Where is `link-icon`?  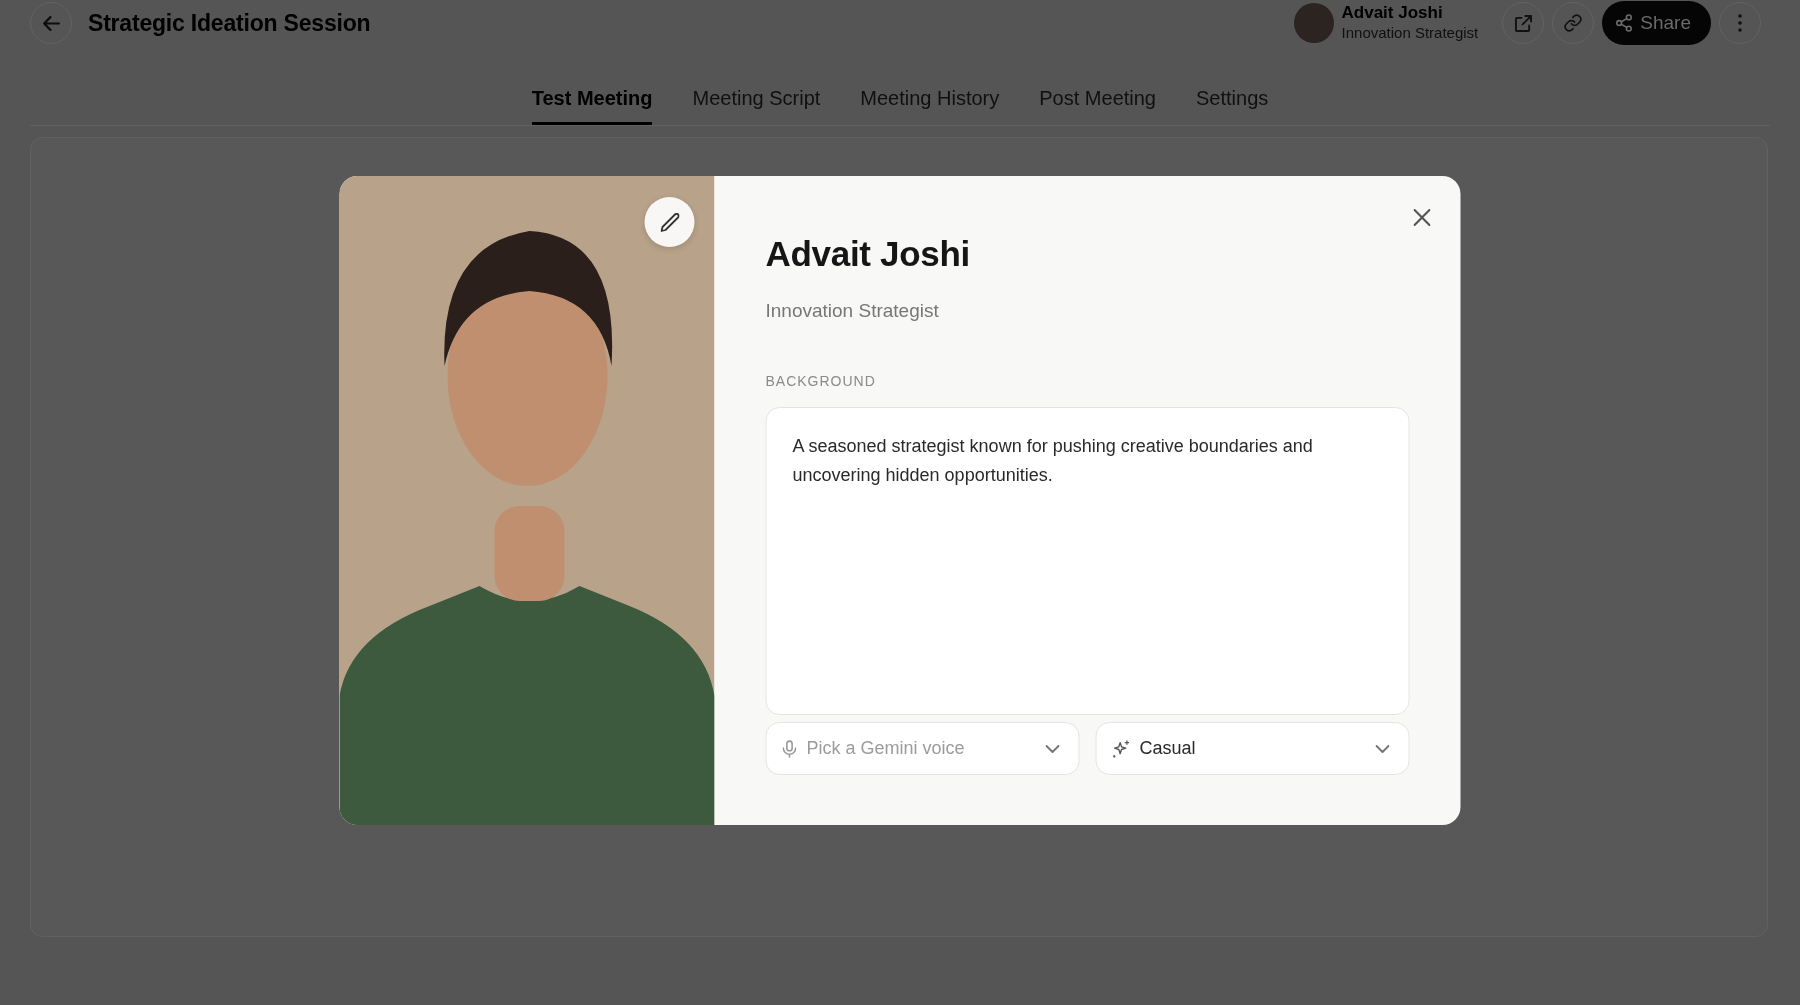
link-icon is located at coordinates (1573, 23).